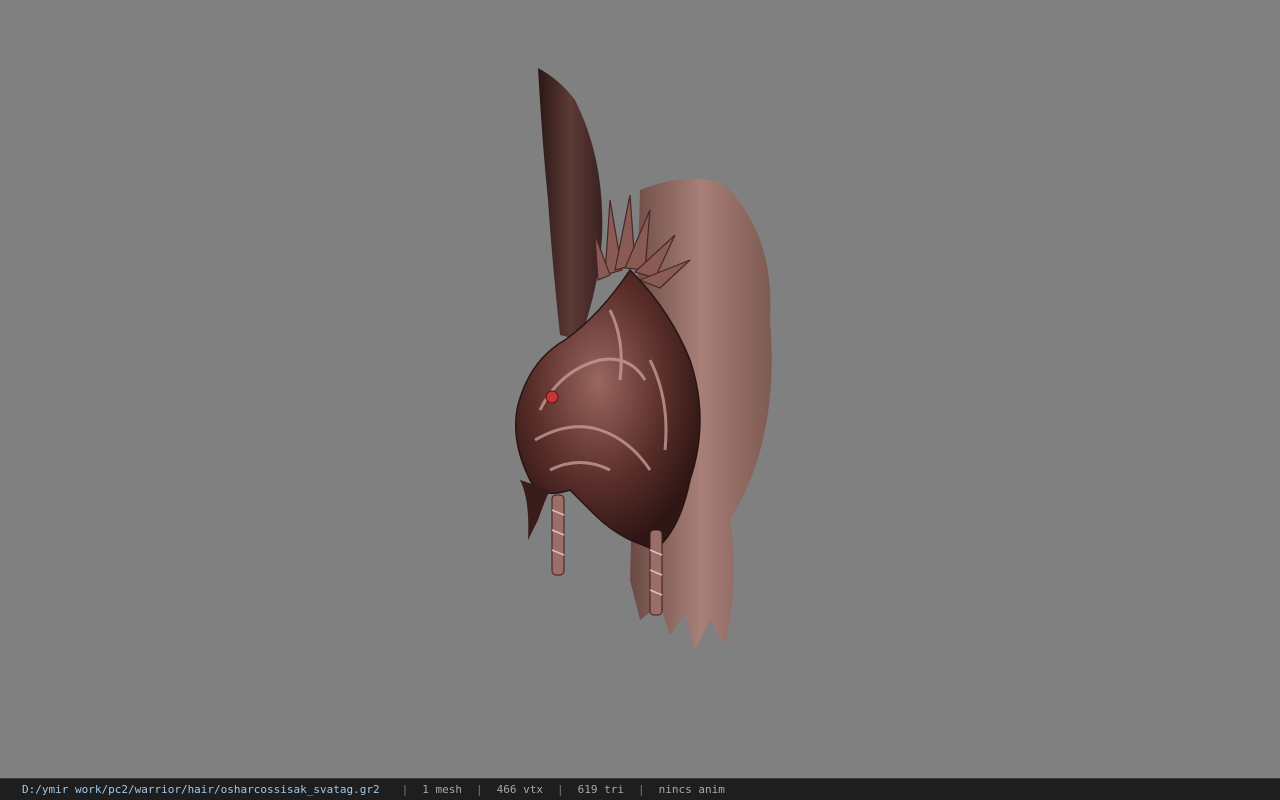 This screenshot has width=1280, height=800. I want to click on vertex-count: 466 vtx, so click(519, 789).